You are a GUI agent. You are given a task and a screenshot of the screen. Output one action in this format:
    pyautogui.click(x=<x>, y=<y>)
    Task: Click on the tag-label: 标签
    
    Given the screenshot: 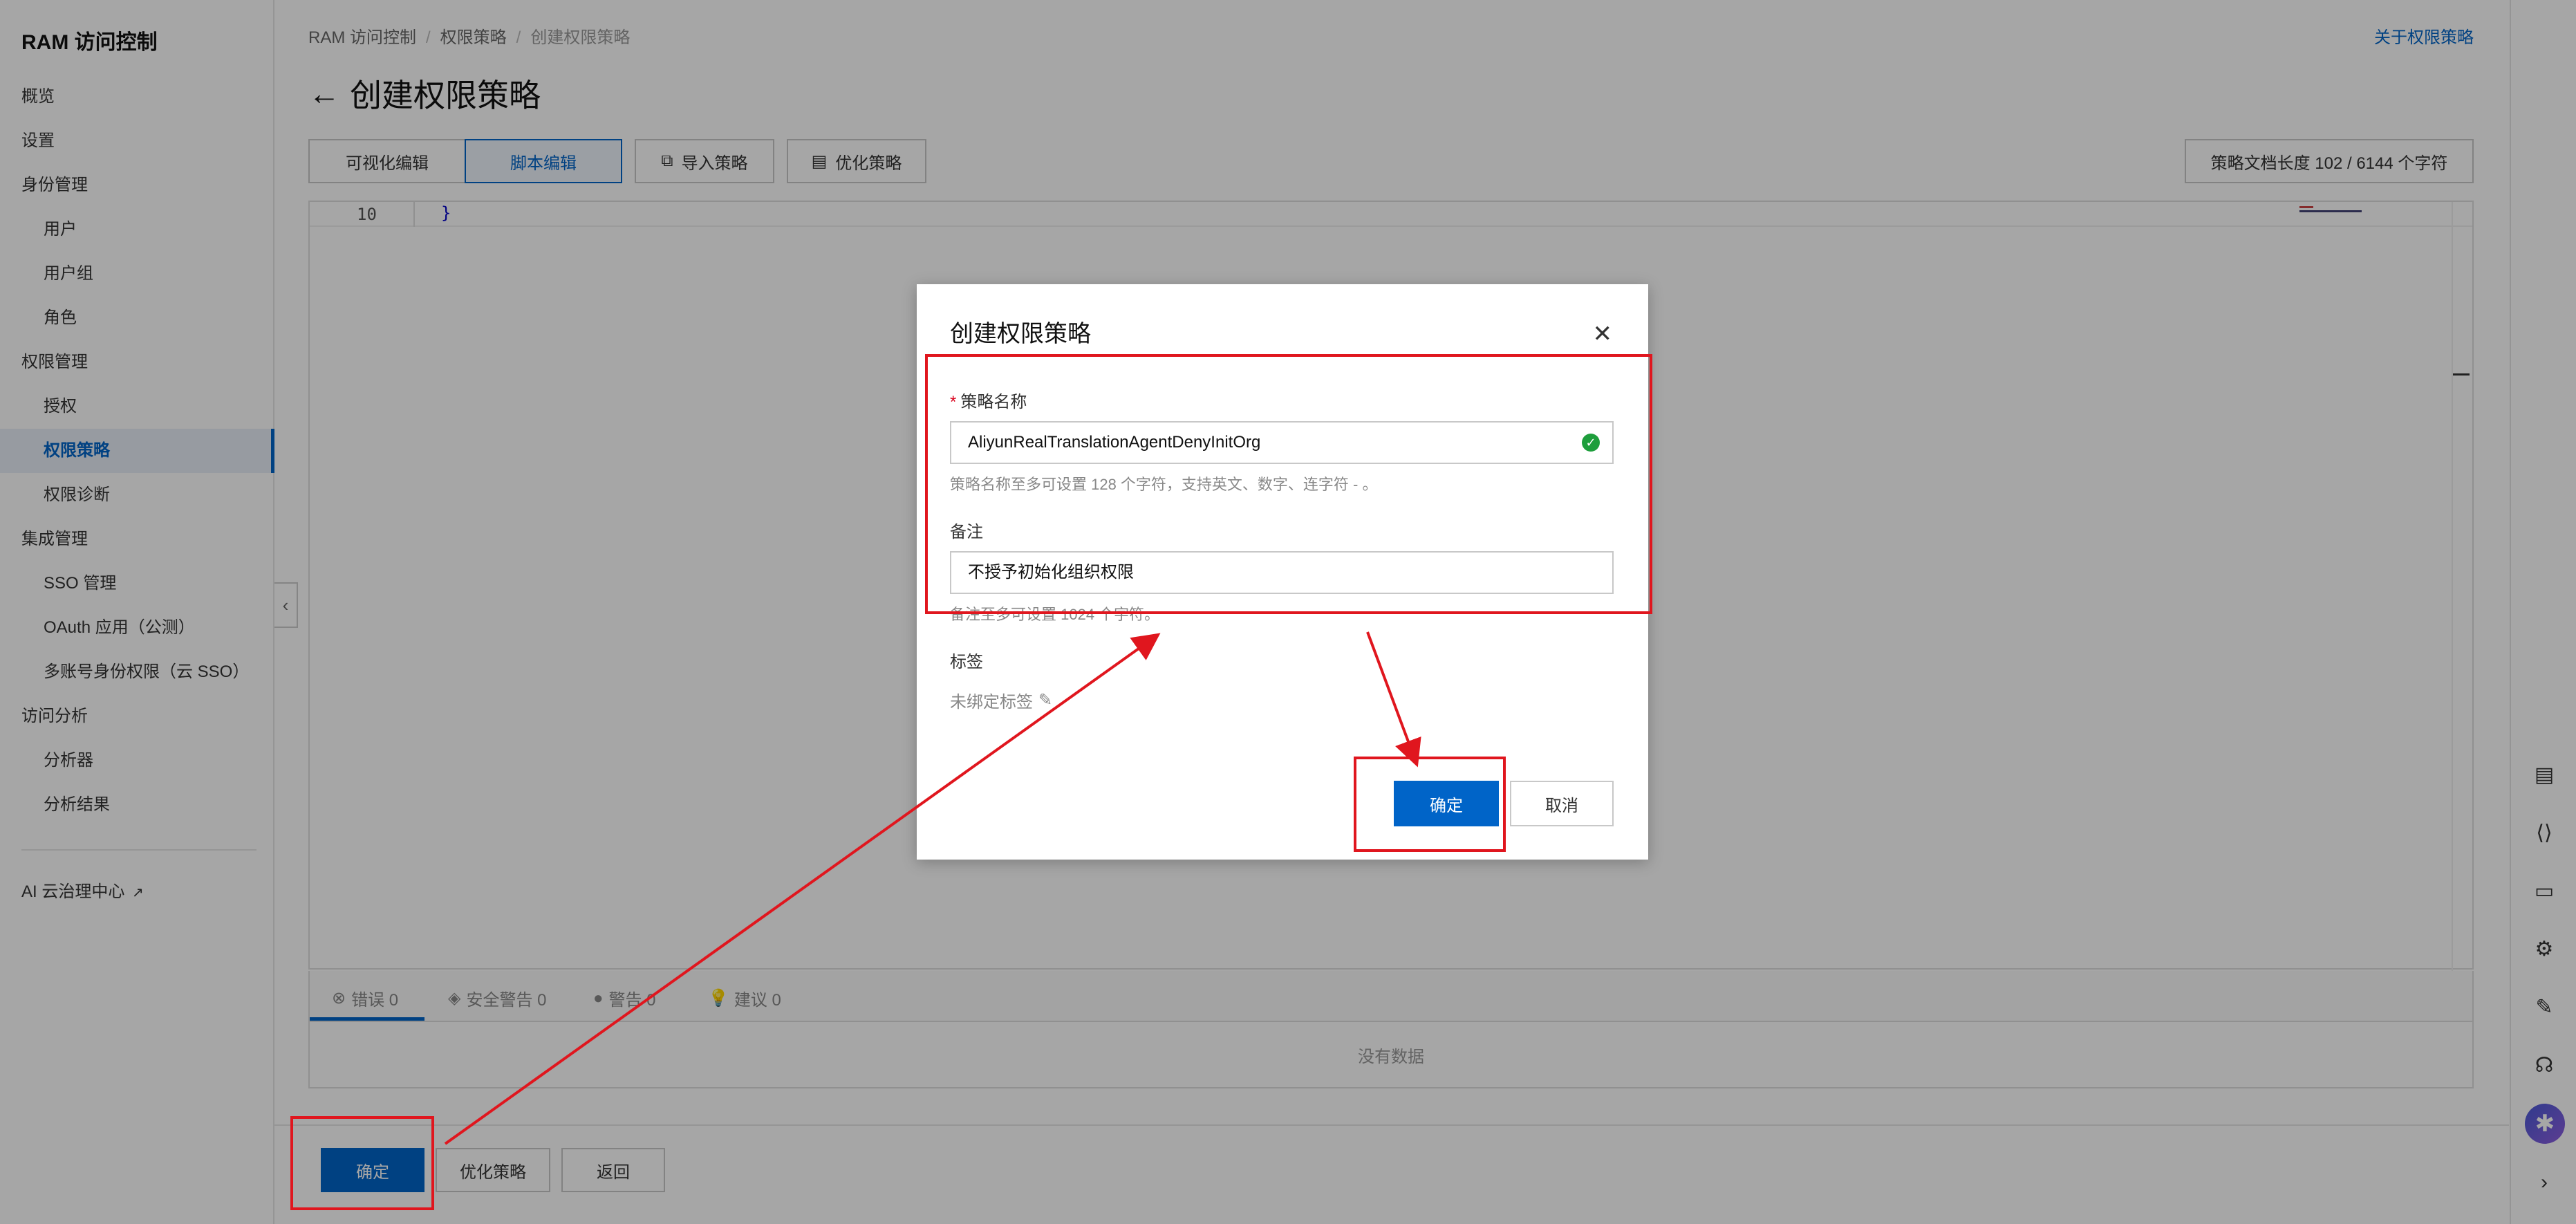 What is the action you would take?
    pyautogui.click(x=966, y=662)
    